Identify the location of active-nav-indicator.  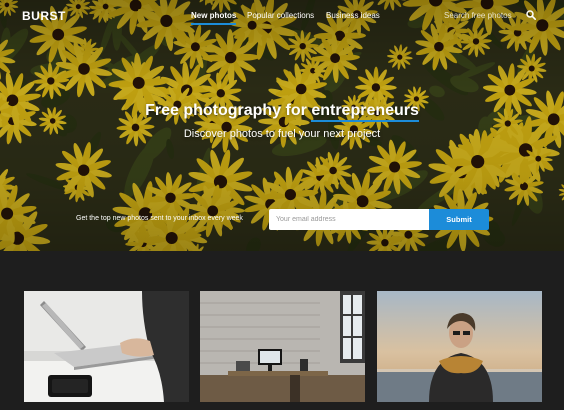
(214, 24).